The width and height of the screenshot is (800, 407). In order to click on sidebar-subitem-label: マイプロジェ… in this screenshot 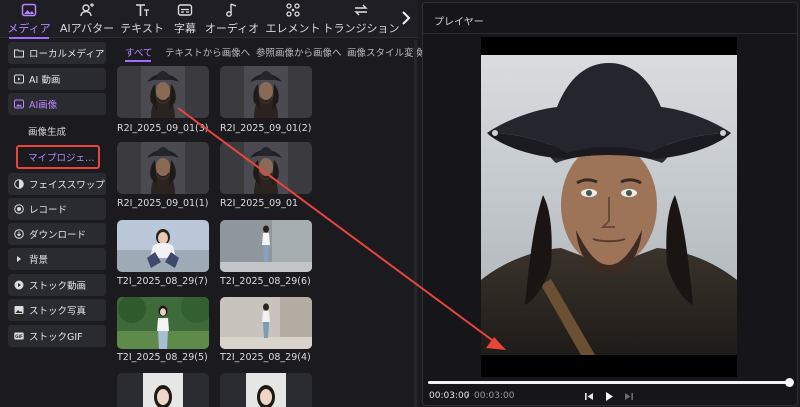, I will do `click(61, 158)`.